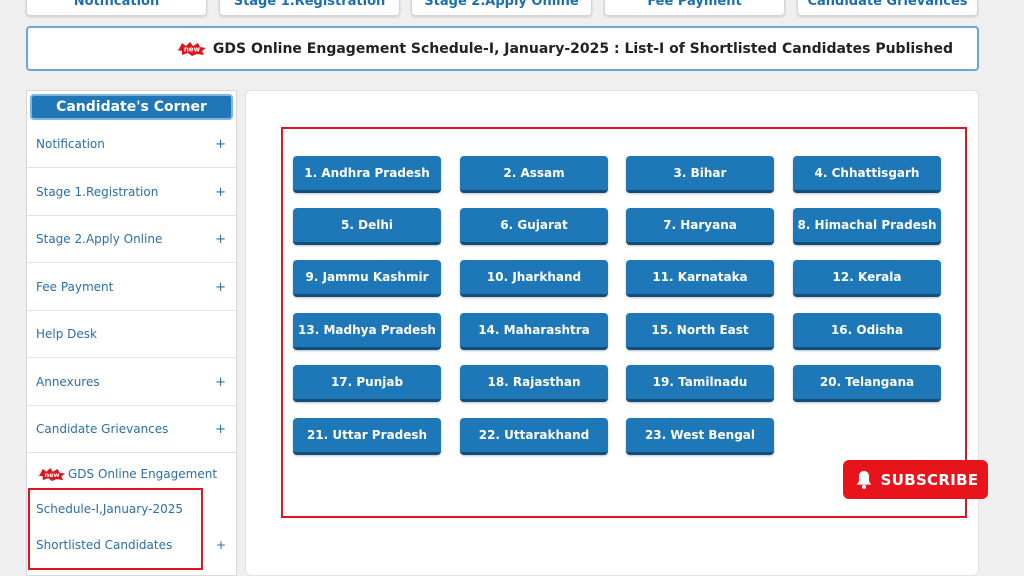 The width and height of the screenshot is (1024, 576). Describe the element at coordinates (867, 331) in the screenshot. I see `state-button-odisha: 16. Odisha` at that location.